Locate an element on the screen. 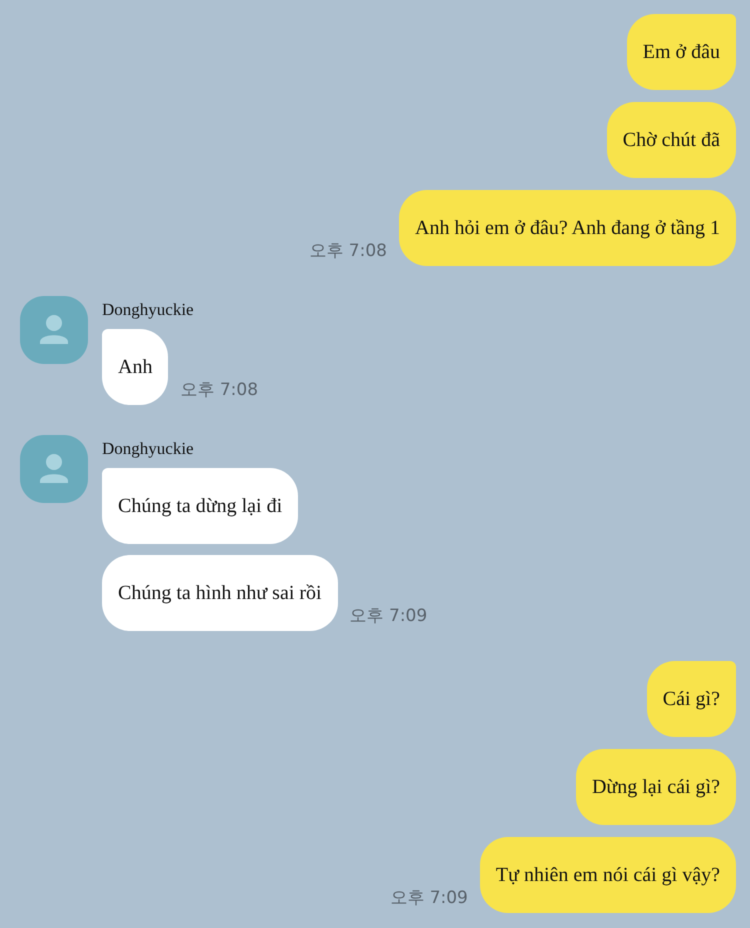 Image resolution: width=750 pixels, height=928 pixels. message-bubble: Anh is located at coordinates (135, 367).